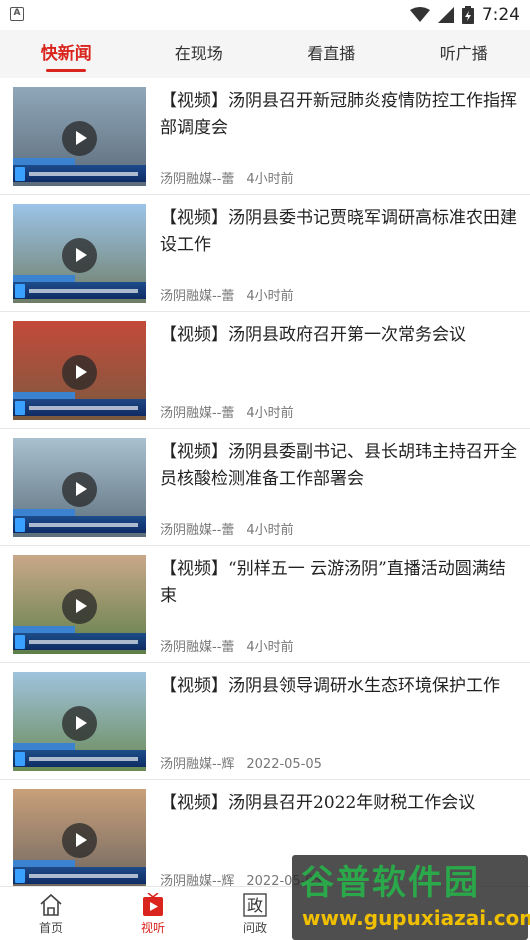 This screenshot has width=530, height=940. What do you see at coordinates (333, 582) in the screenshot?
I see `news-title: 【视频】“别样五一 云游汤阴”直播活动圆满结束` at bounding box center [333, 582].